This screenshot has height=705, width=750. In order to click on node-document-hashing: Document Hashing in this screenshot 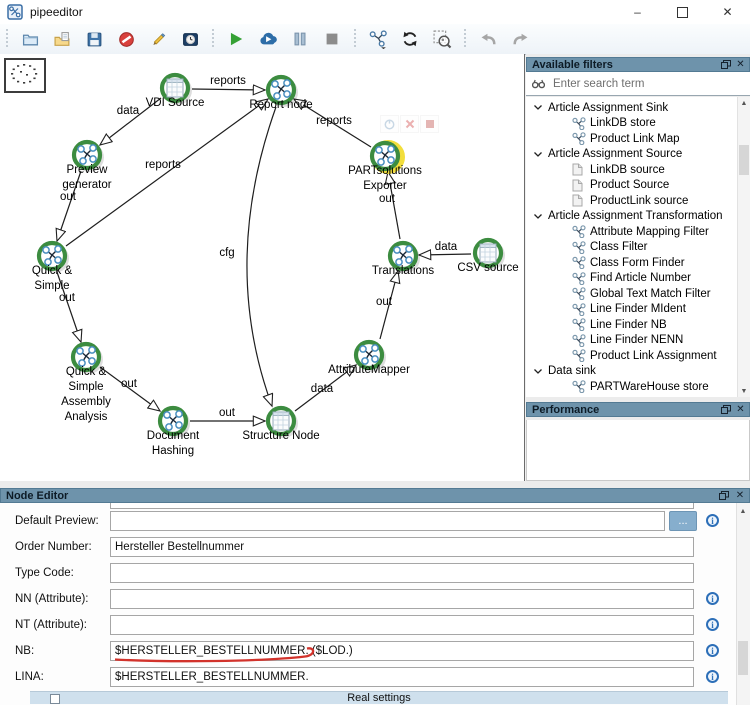, I will do `click(173, 431)`.